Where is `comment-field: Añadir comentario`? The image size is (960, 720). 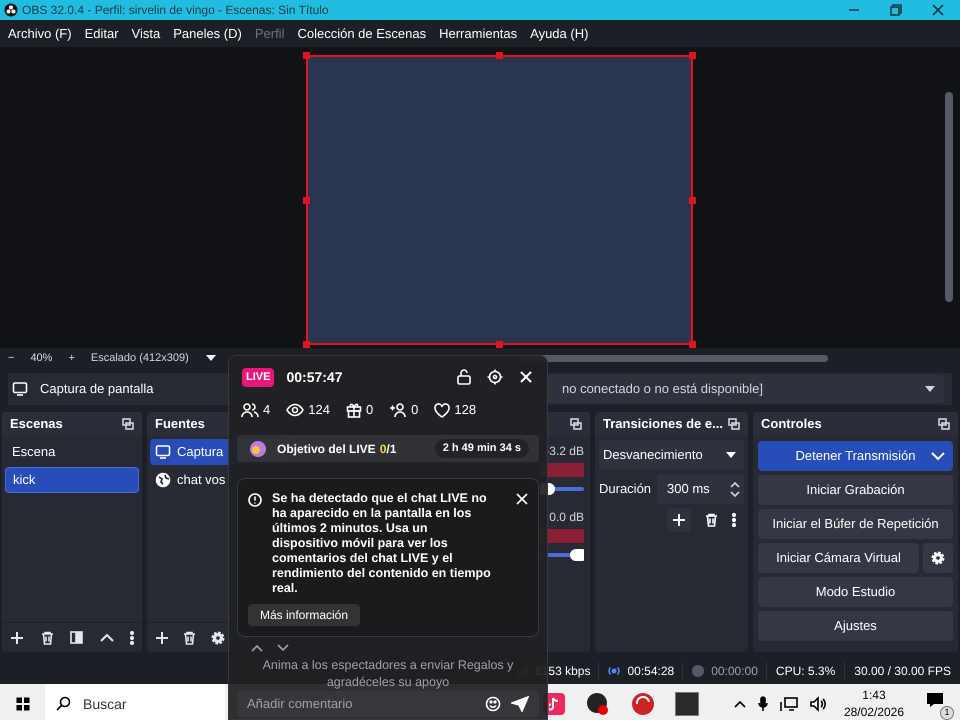 comment-field: Añadir comentario is located at coordinates (388, 704).